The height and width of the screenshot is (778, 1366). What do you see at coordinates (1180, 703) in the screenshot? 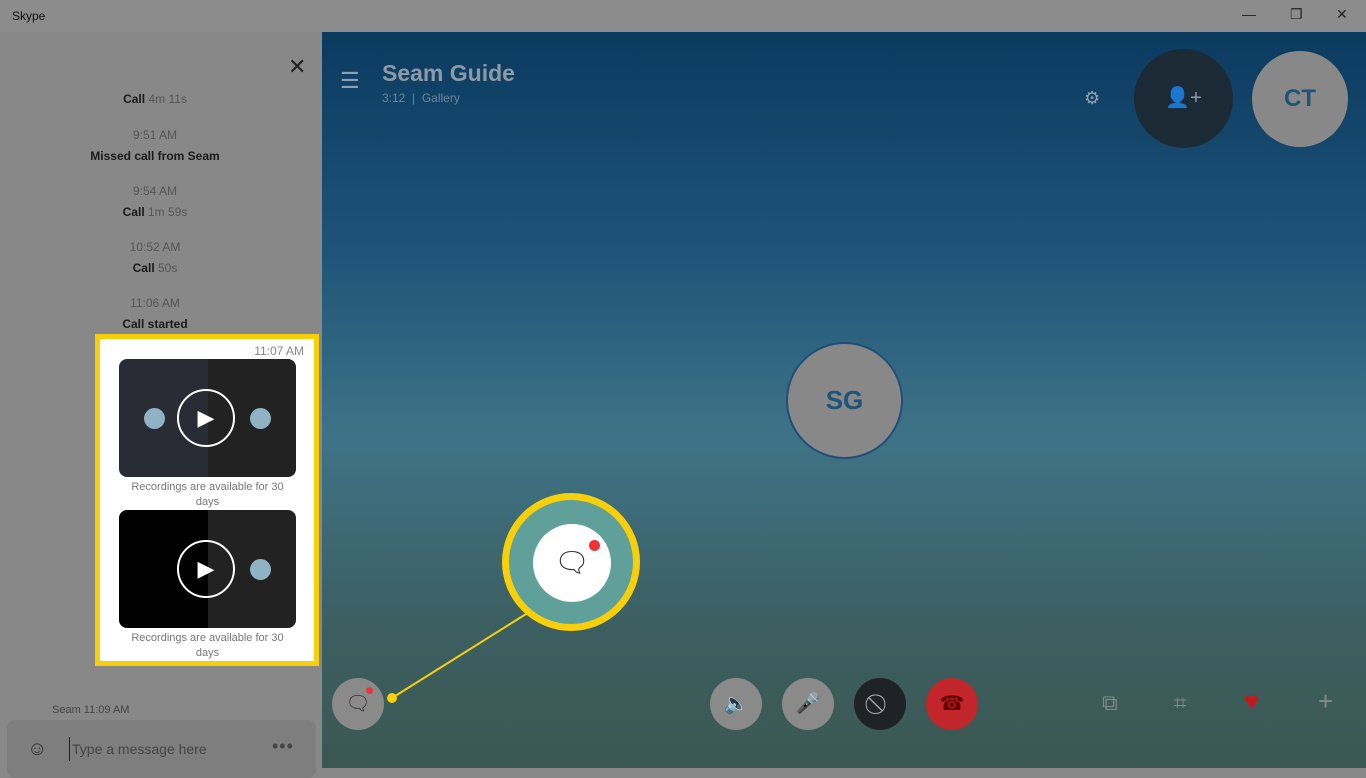
I see `screenshot-icon: ⌗` at bounding box center [1180, 703].